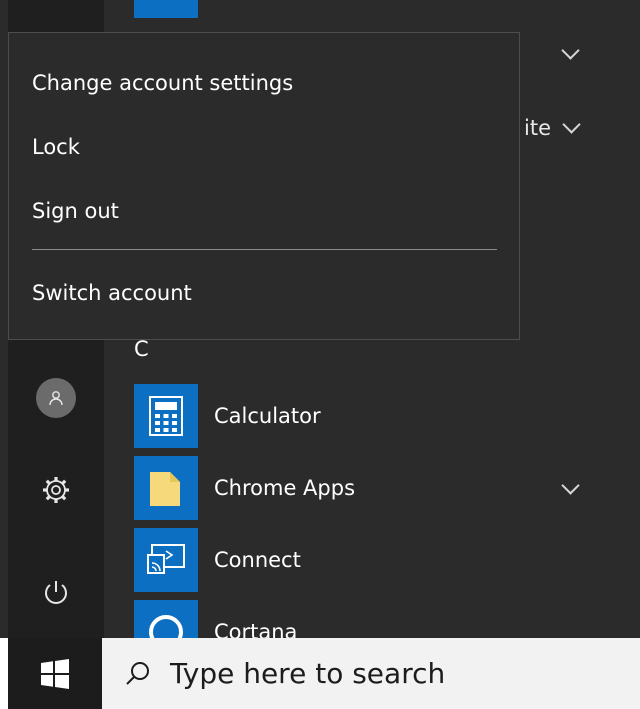  Describe the element at coordinates (141, 349) in the screenshot. I see `section-letter-c: C` at that location.